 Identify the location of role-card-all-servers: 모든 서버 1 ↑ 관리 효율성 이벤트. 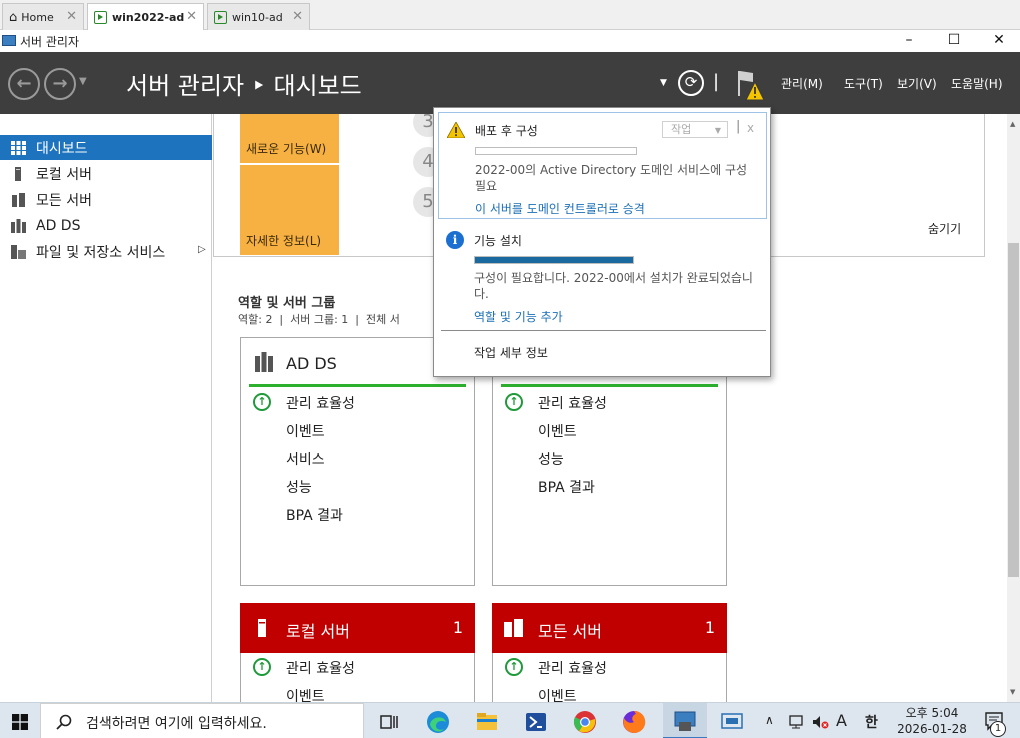
(609, 652).